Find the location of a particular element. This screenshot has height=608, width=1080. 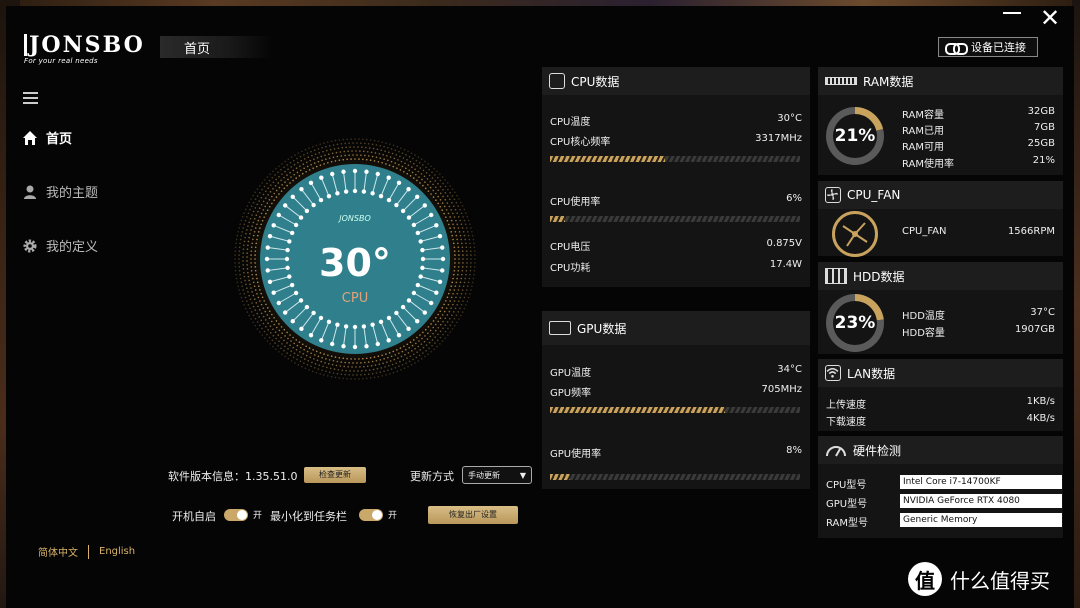

close-icon: ✕ is located at coordinates (1050, 18).